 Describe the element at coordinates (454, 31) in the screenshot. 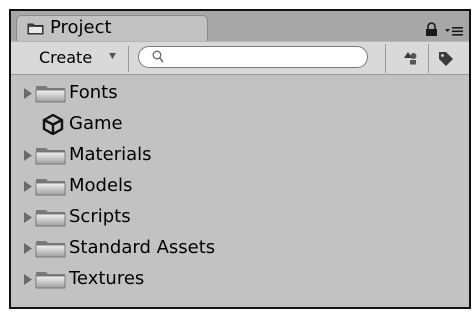

I see `panel-menu-icon` at that location.